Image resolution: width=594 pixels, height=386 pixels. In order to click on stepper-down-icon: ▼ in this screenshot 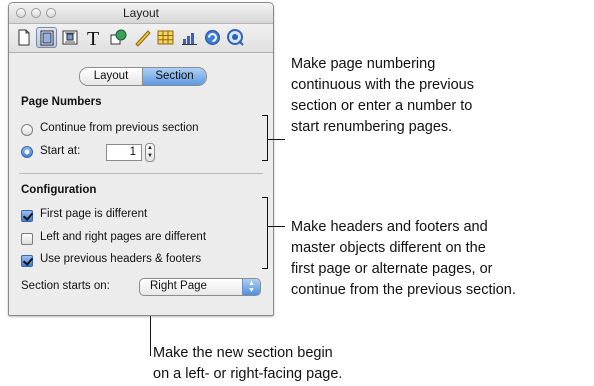, I will do `click(150, 156)`.